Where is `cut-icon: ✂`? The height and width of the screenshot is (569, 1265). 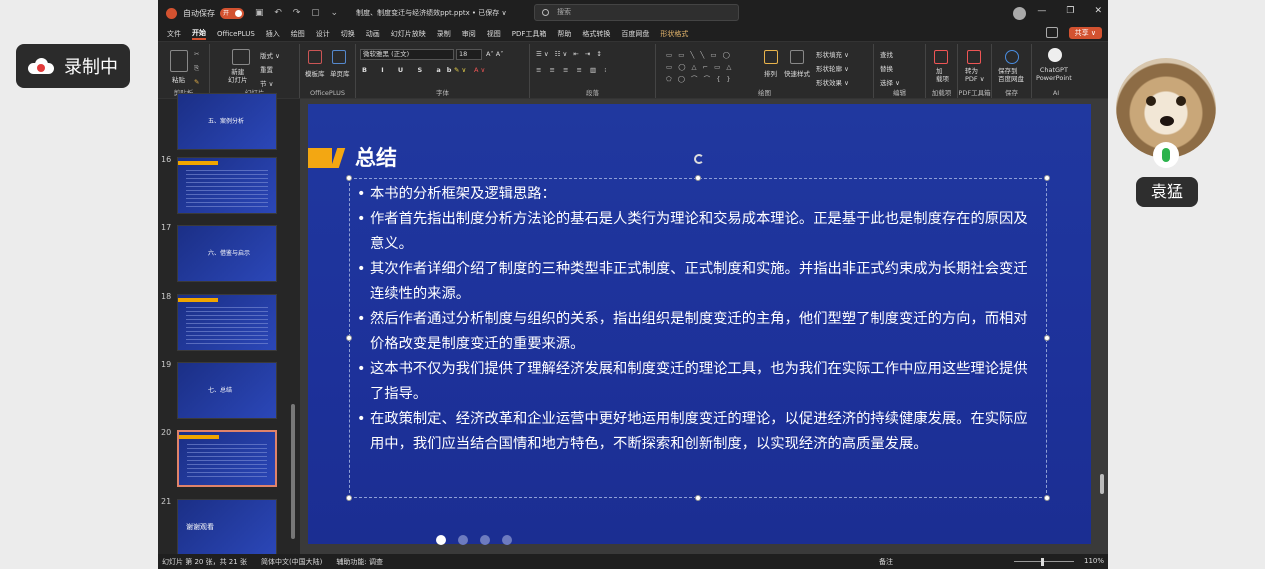
cut-icon: ✂ is located at coordinates (196, 54).